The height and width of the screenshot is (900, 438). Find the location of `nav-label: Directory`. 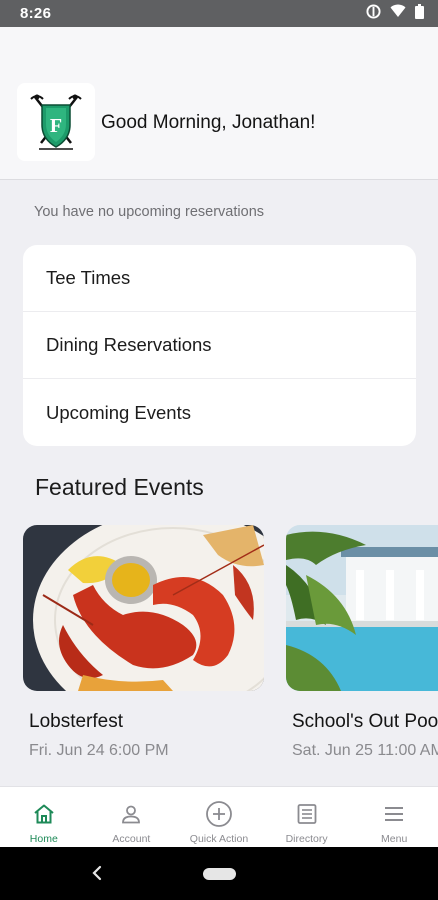

nav-label: Directory is located at coordinates (306, 839).